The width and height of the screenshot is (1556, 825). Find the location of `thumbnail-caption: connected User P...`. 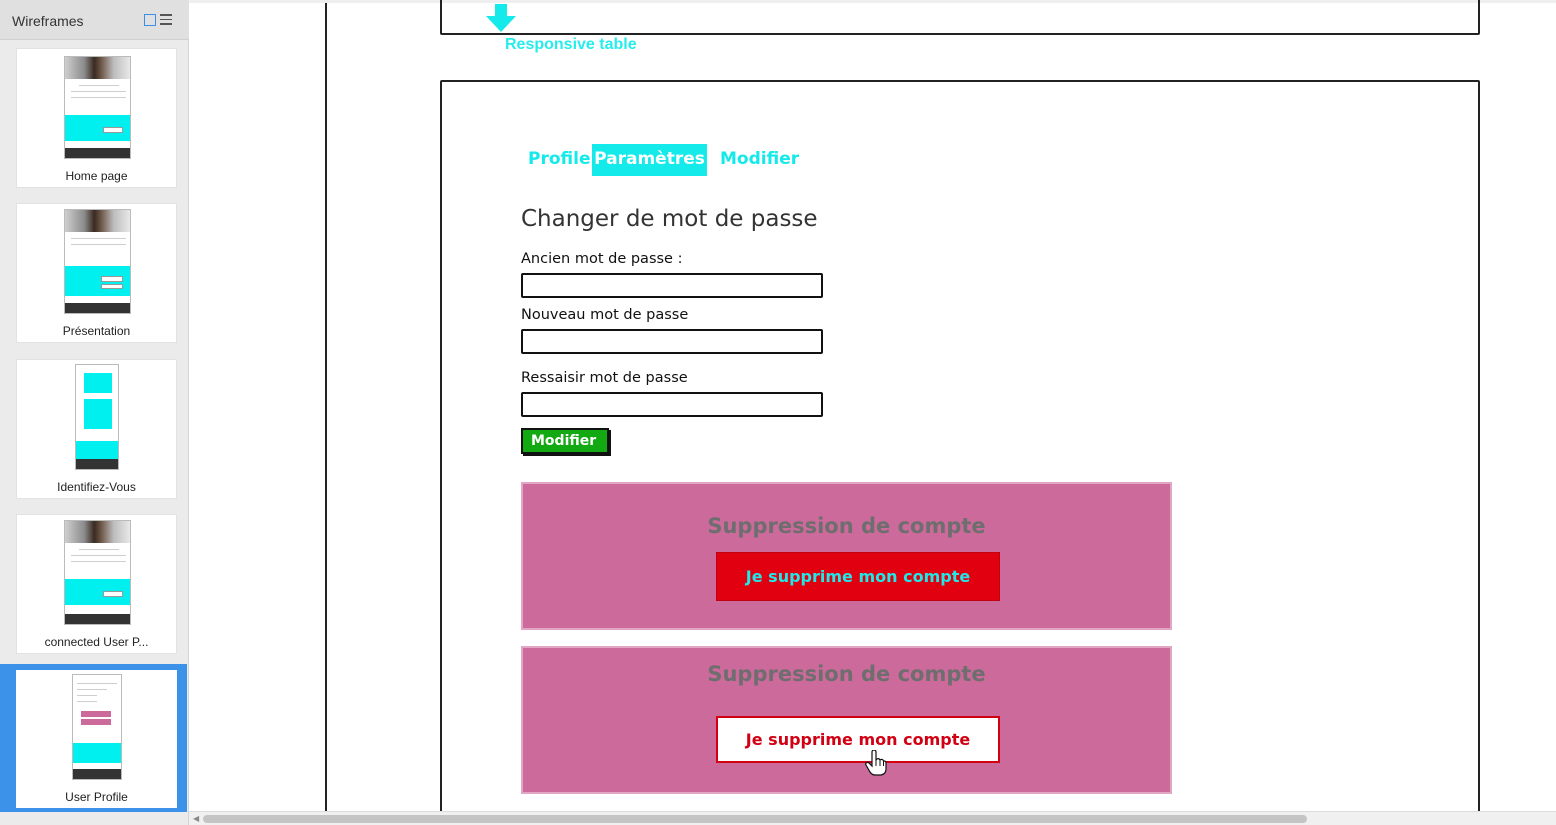

thumbnail-caption: connected User P... is located at coordinates (96, 642).